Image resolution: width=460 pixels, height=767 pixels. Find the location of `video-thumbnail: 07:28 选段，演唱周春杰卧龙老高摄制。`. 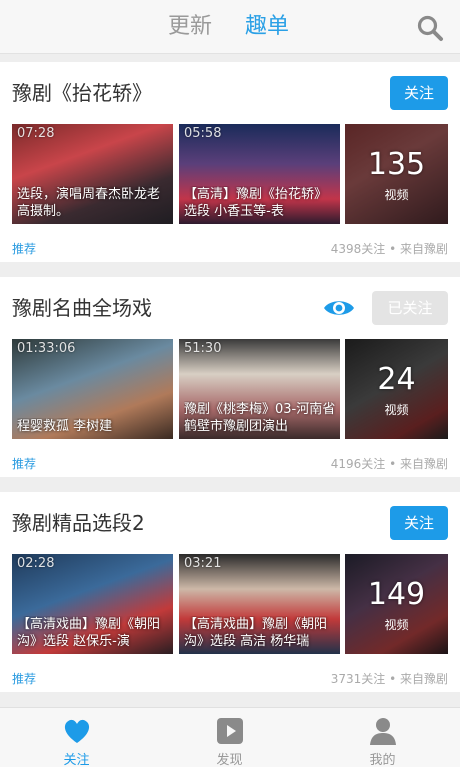

video-thumbnail: 07:28 选段，演唱周春杰卧龙老高摄制。 is located at coordinates (92, 174).